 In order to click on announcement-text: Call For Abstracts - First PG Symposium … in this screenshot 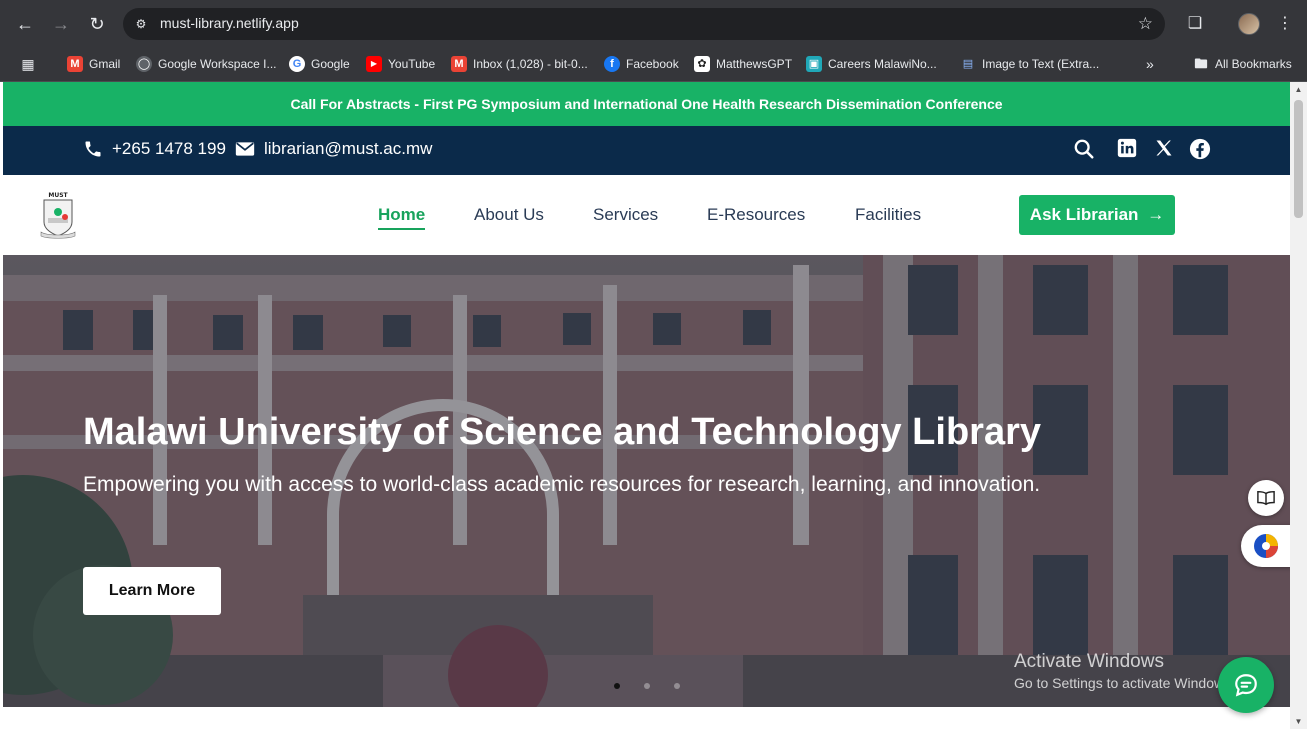, I will do `click(646, 104)`.